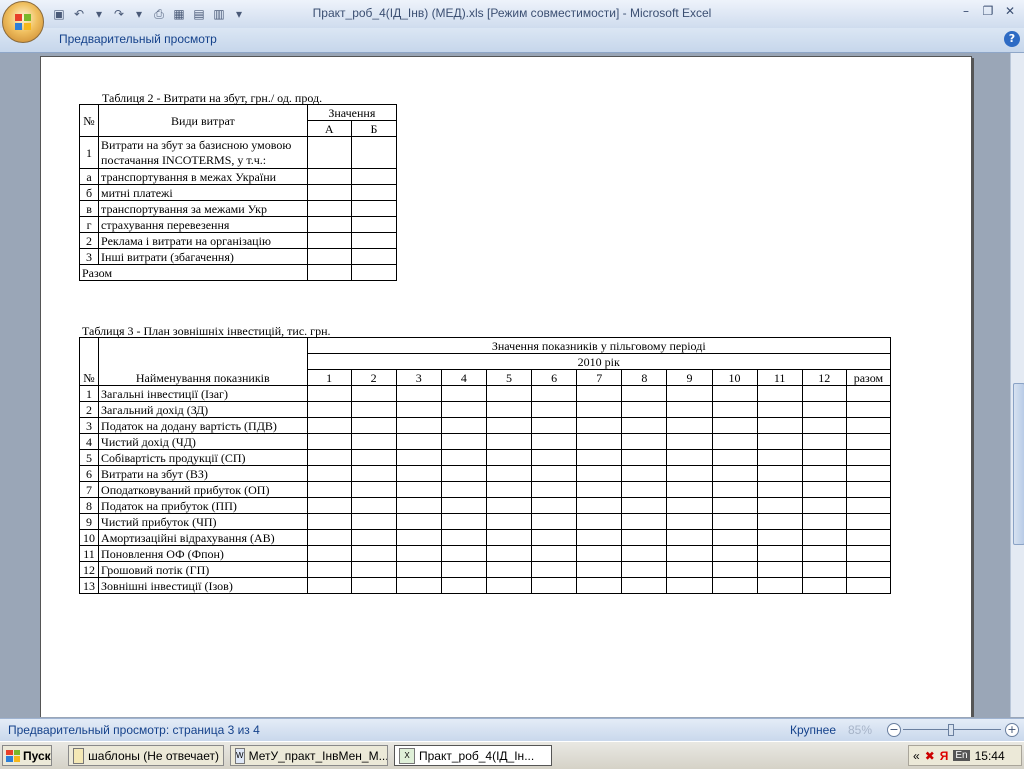 The height and width of the screenshot is (769, 1024). What do you see at coordinates (1010, 11) in the screenshot?
I see `close-button: ✕` at bounding box center [1010, 11].